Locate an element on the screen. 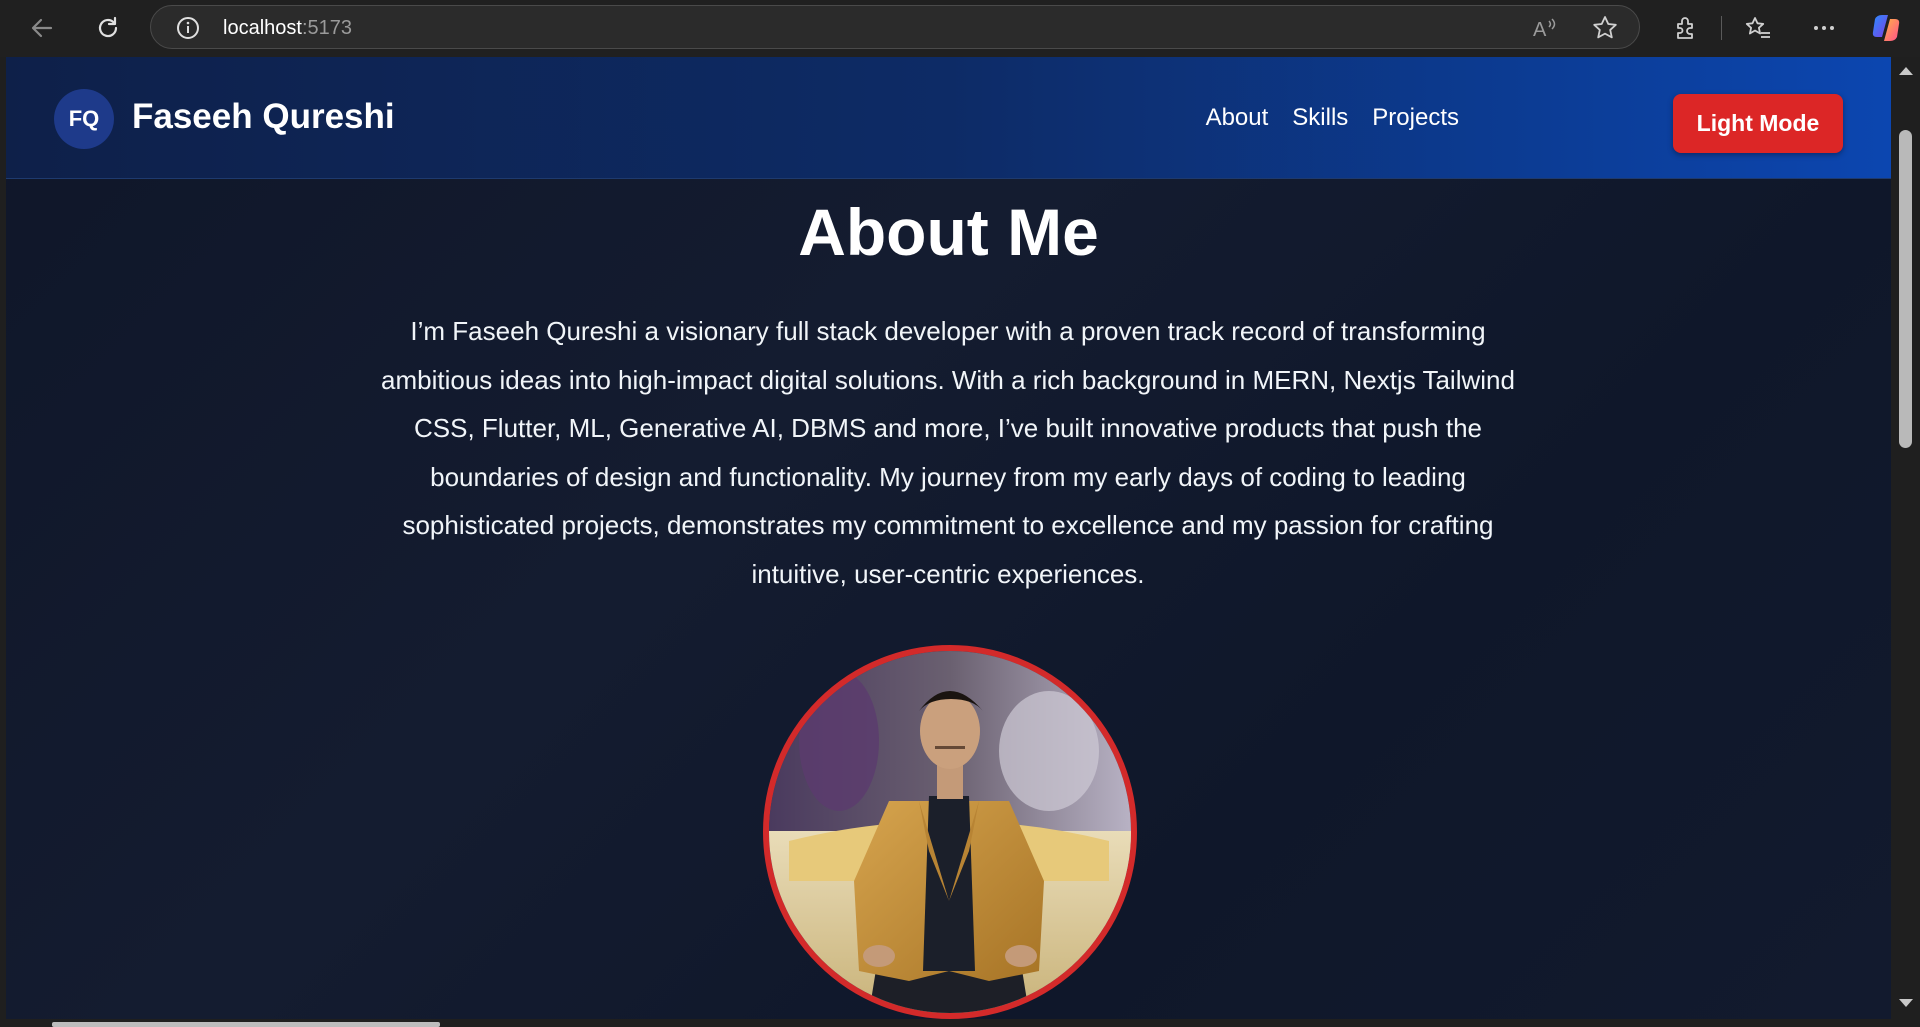 The image size is (1920, 1027). extensions-icon is located at coordinates (1686, 28).